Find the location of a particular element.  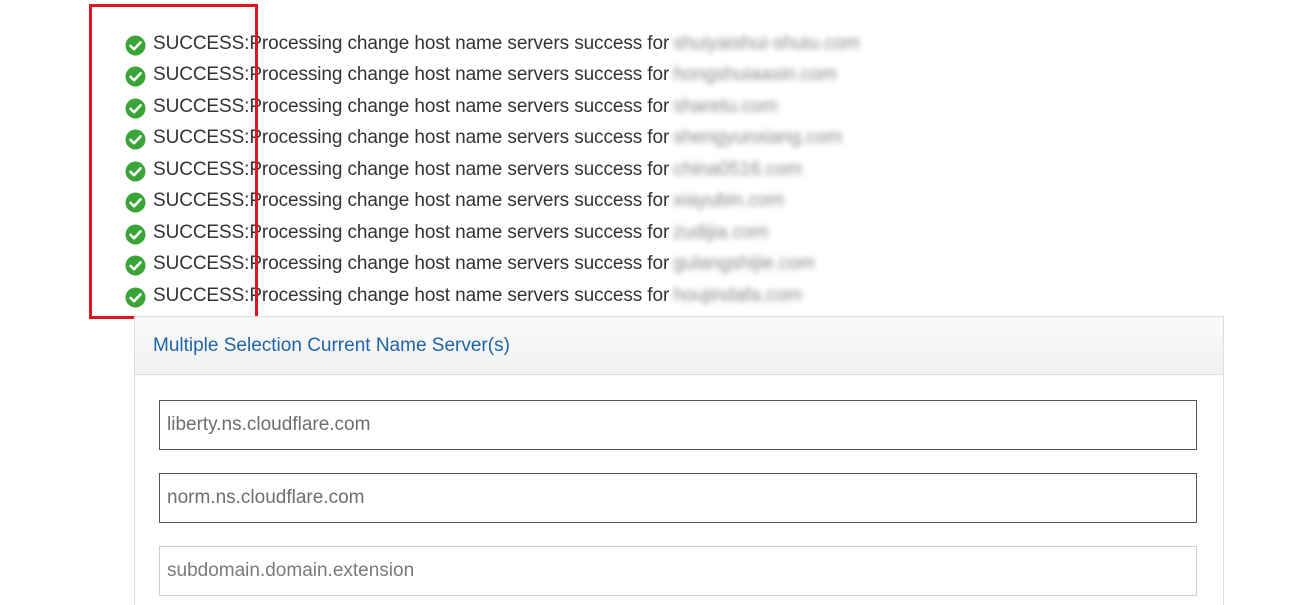

name-server-2-input is located at coordinates (678, 498).